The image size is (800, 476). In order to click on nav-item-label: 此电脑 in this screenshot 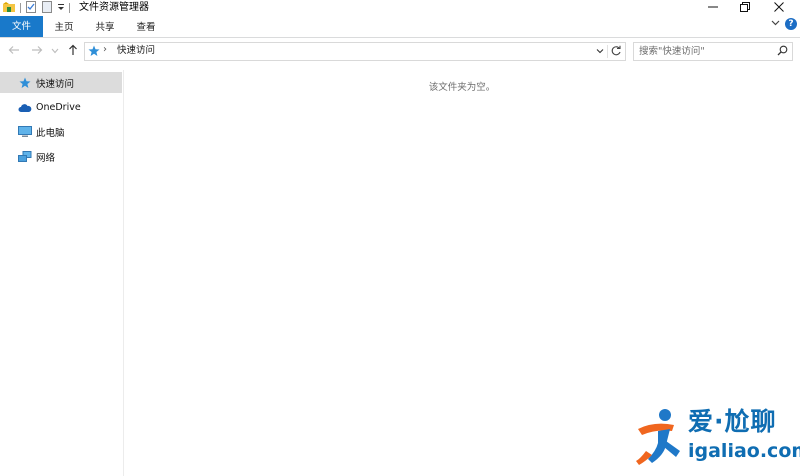, I will do `click(50, 133)`.